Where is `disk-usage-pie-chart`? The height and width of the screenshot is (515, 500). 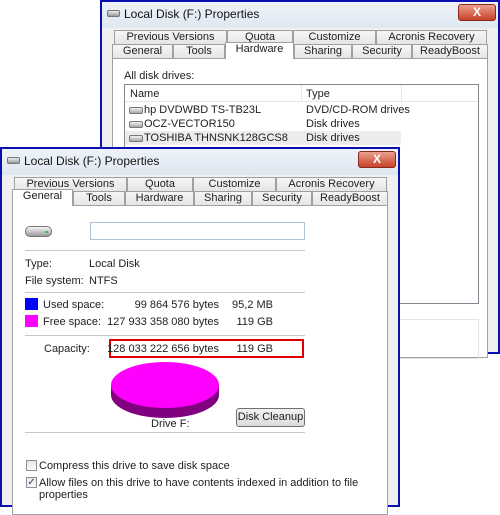 disk-usage-pie-chart is located at coordinates (165, 391).